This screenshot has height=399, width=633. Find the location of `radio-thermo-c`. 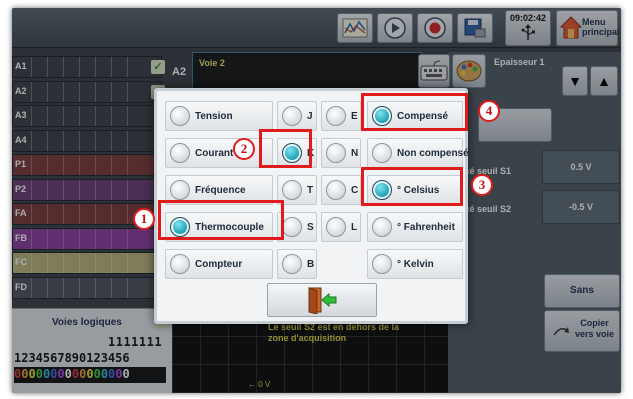

radio-thermo-c is located at coordinates (336, 190).